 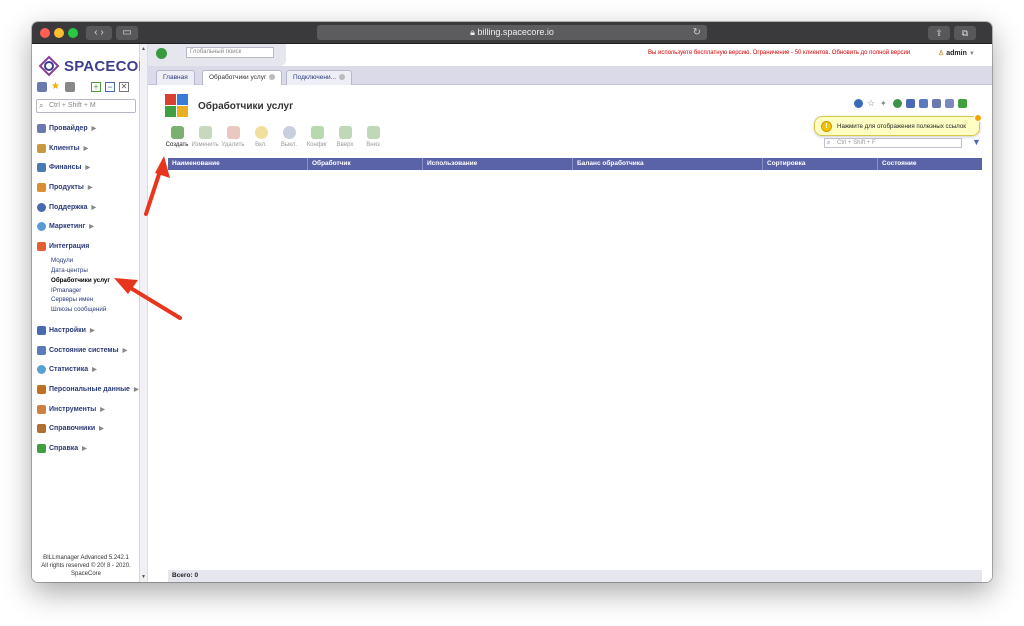 I want to click on expand-all-icon: +, so click(x=96, y=87).